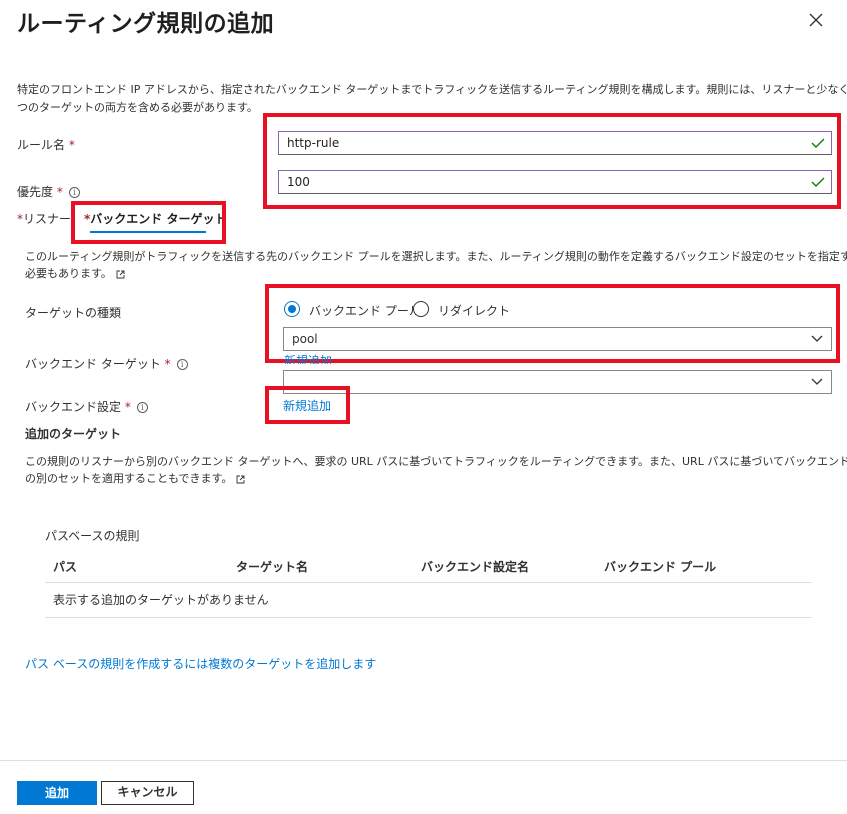 The height and width of the screenshot is (814, 847). Describe the element at coordinates (44, 218) in the screenshot. I see `tab-listener: *リスナー` at that location.